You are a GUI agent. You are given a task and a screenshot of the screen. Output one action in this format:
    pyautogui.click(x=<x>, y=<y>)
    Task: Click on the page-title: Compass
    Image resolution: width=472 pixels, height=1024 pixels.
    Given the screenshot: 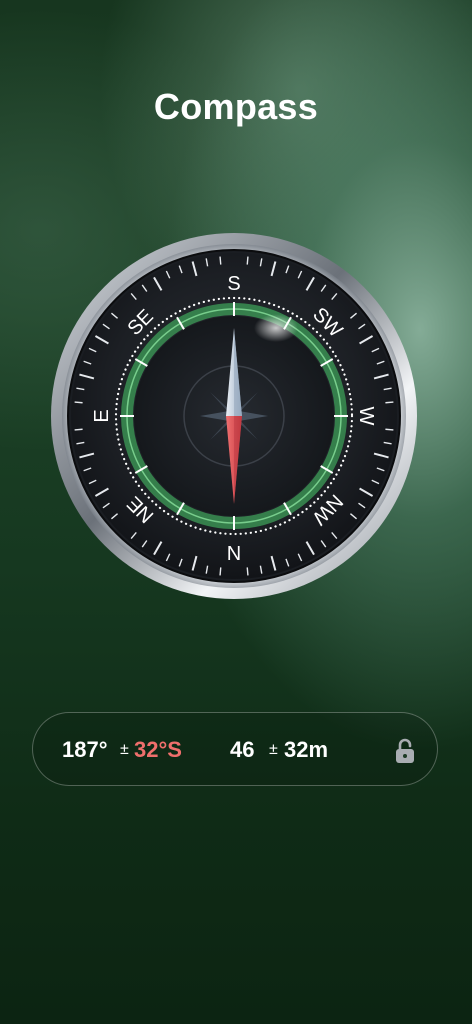 What is the action you would take?
    pyautogui.click(x=236, y=106)
    